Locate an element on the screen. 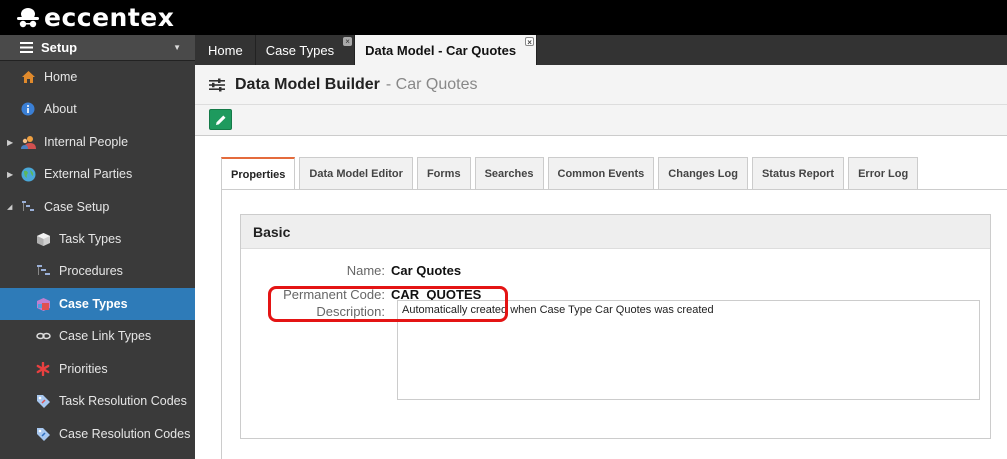 The height and width of the screenshot is (459, 1007). sidebar-item-task-types: Task Types is located at coordinates (97, 239).